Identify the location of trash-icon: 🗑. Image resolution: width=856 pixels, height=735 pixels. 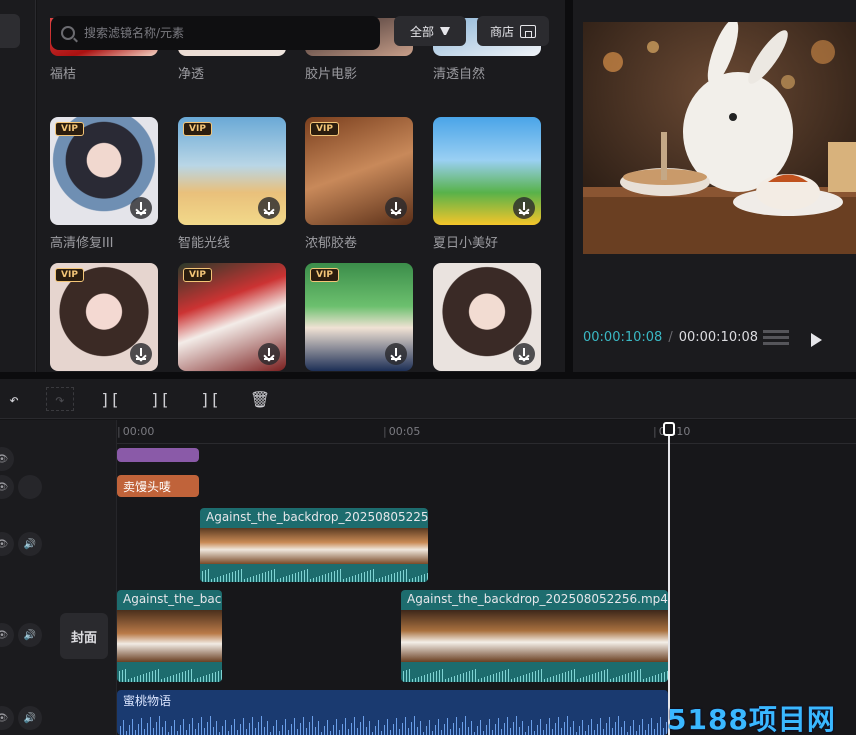
(260, 399).